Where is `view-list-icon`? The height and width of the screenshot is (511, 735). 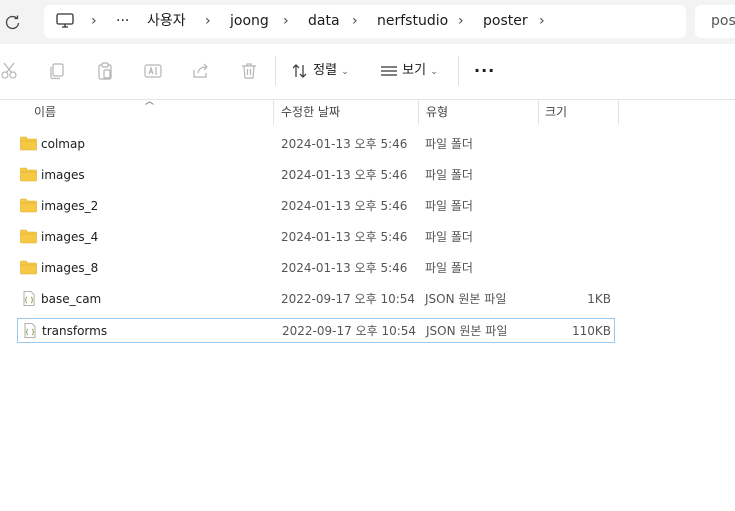
view-list-icon is located at coordinates (389, 70).